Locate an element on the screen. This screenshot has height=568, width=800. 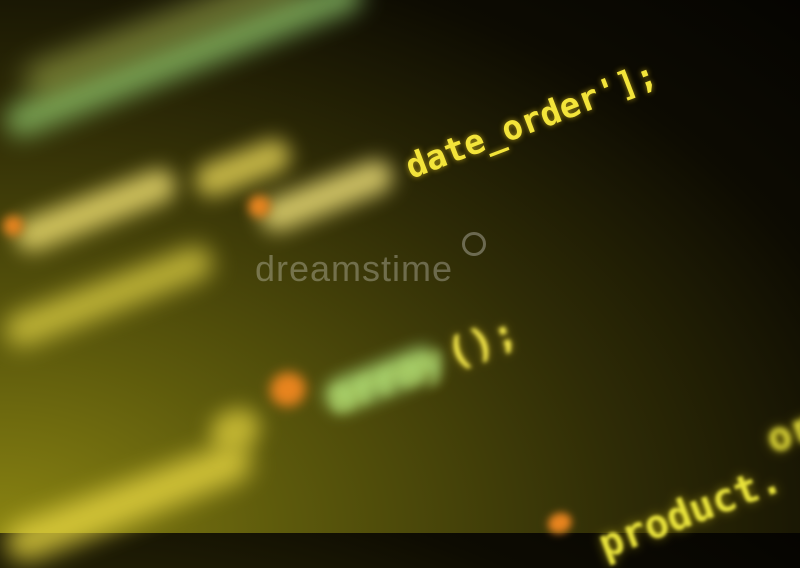
code-array-word: array is located at coordinates (386, 379).